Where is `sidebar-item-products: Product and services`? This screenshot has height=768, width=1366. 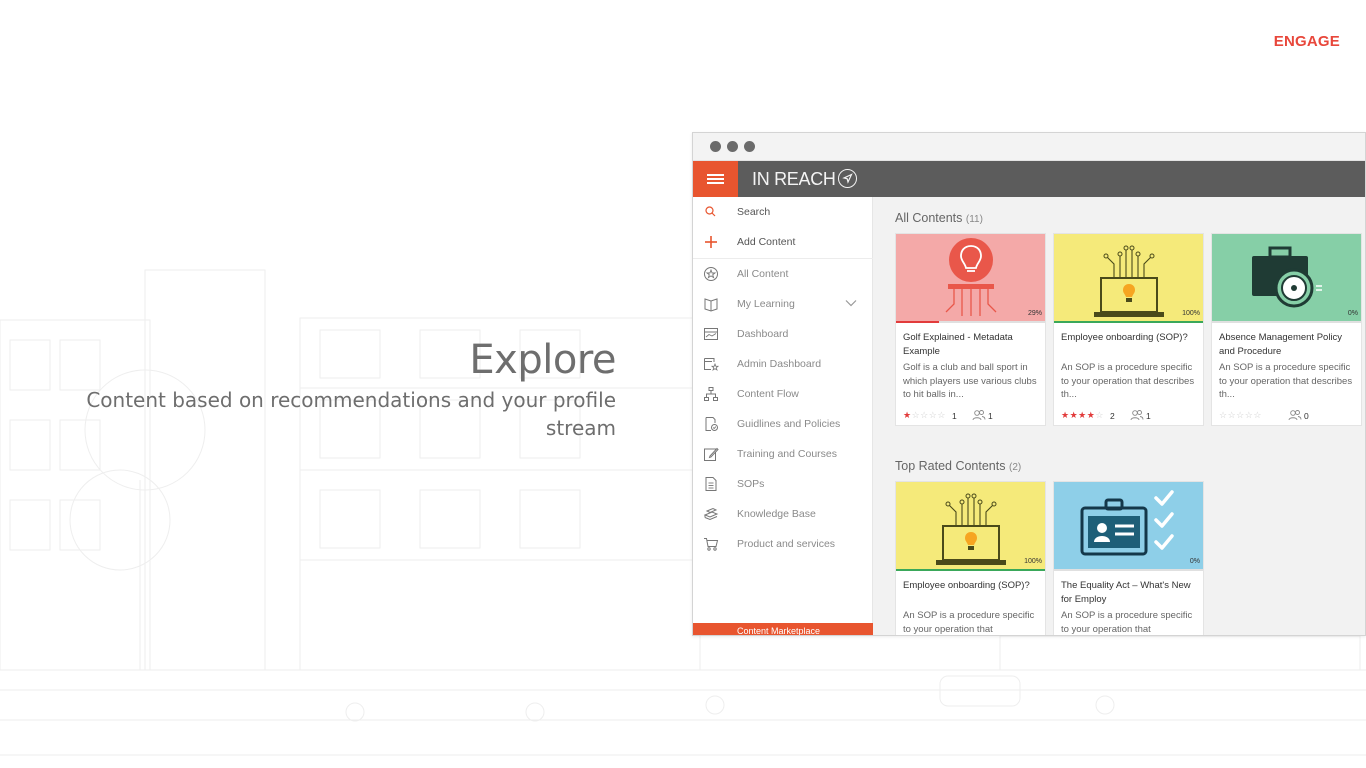
sidebar-item-products: Product and services is located at coordinates (783, 544).